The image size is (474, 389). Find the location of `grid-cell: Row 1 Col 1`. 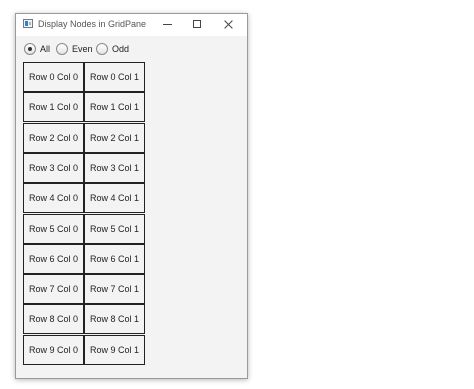

grid-cell: Row 1 Col 1 is located at coordinates (114, 107).